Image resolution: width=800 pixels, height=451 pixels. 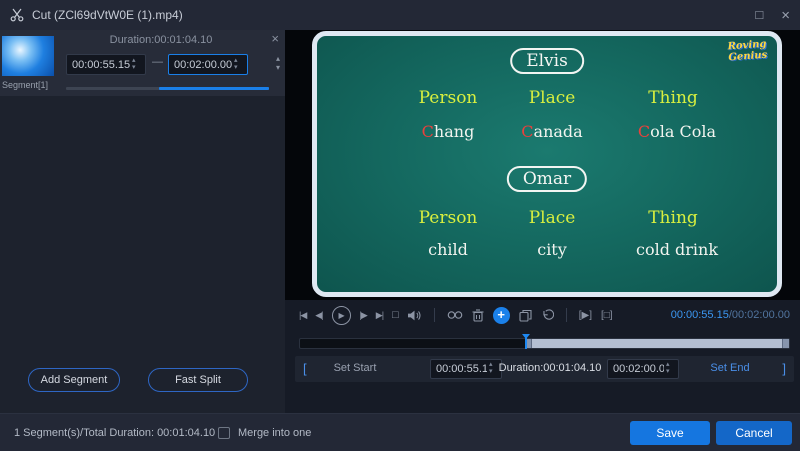 I want to click on play-button: ▶, so click(x=341, y=315).